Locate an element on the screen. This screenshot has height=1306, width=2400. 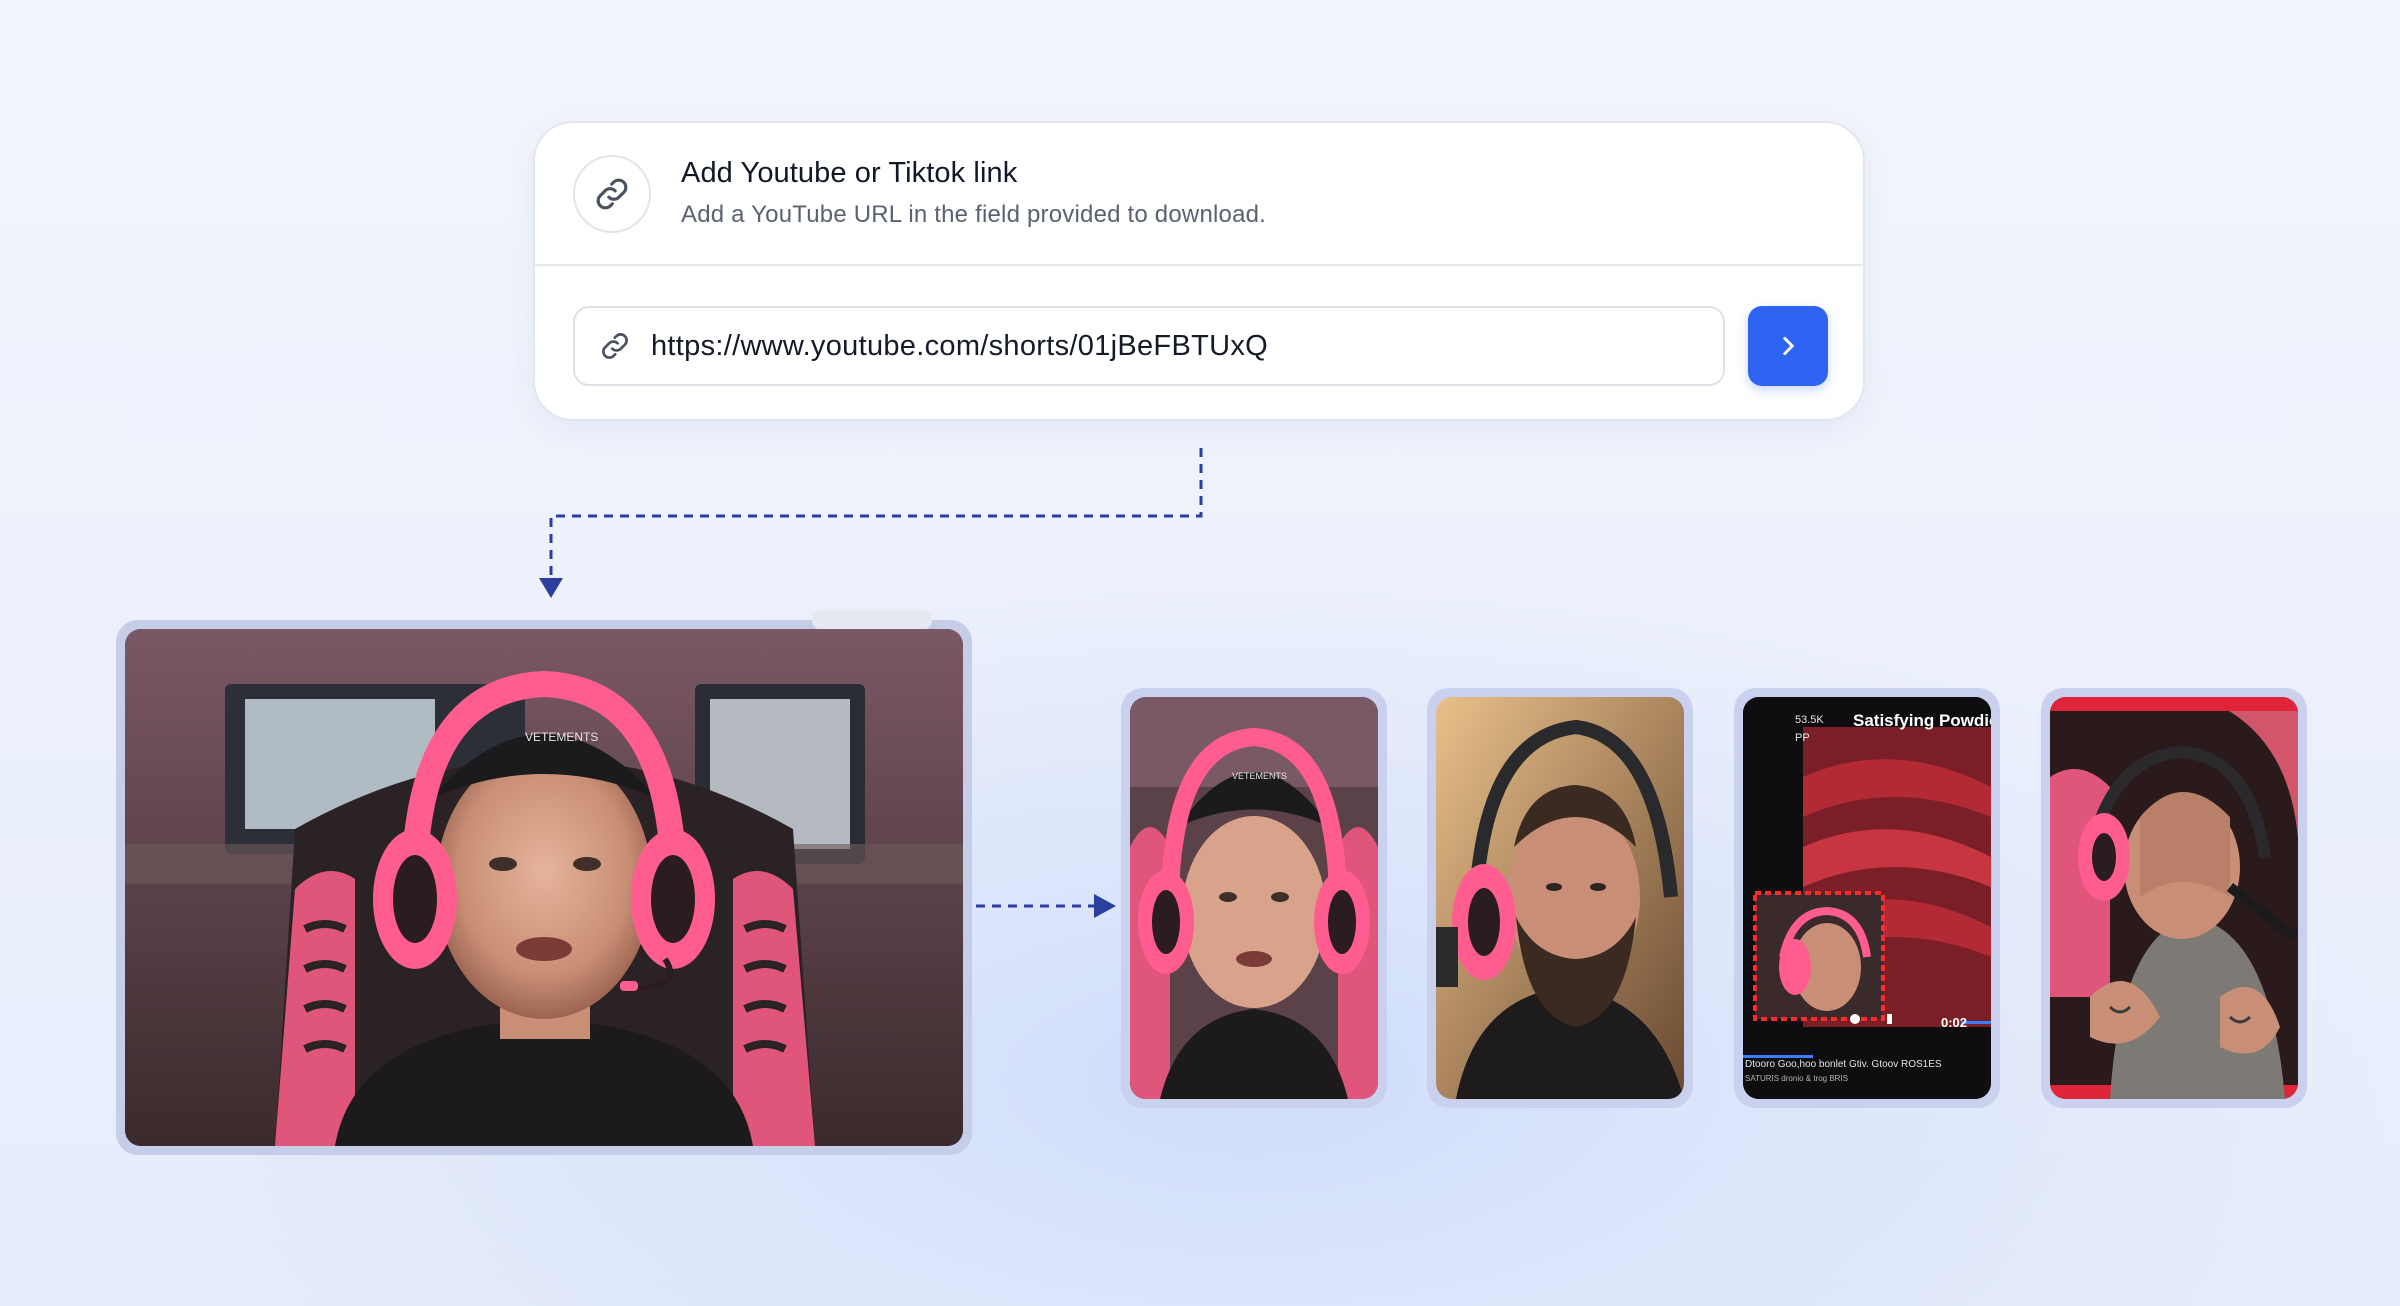
short-clip-1: VETEMENTS is located at coordinates (1254, 898).